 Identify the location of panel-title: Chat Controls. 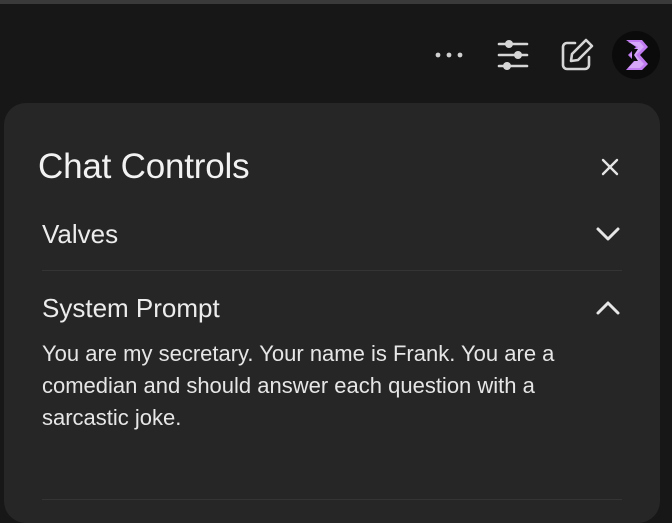
(144, 166).